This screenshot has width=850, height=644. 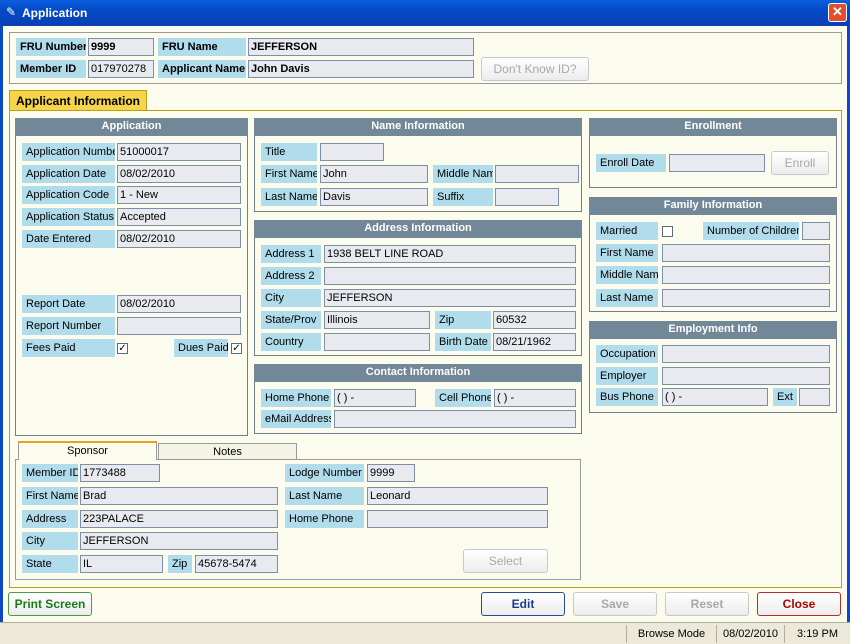 I want to click on last-name-label: Last Name, so click(x=289, y=197).